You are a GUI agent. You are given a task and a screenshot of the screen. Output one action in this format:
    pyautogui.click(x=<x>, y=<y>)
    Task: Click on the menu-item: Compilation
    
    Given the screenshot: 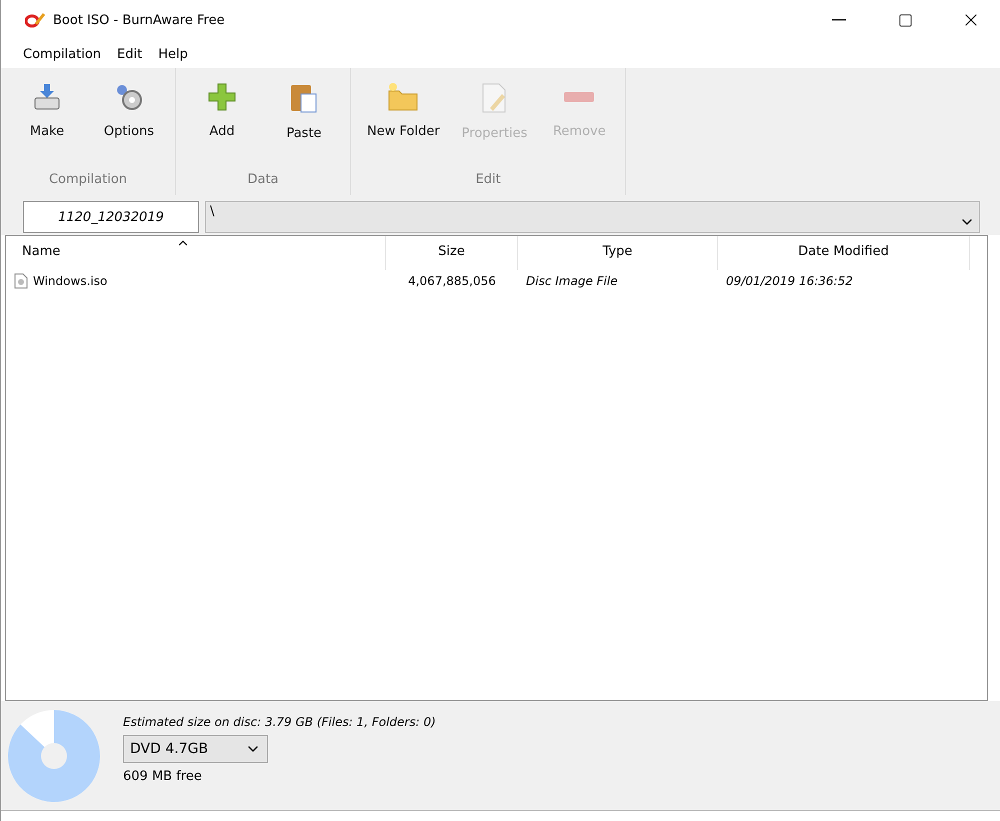 What is the action you would take?
    pyautogui.click(x=62, y=54)
    